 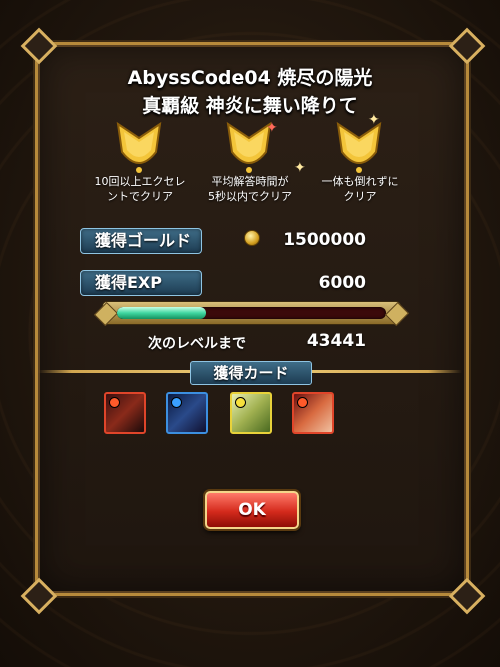 What do you see at coordinates (324, 240) in the screenshot?
I see `gold-value: 1500000` at bounding box center [324, 240].